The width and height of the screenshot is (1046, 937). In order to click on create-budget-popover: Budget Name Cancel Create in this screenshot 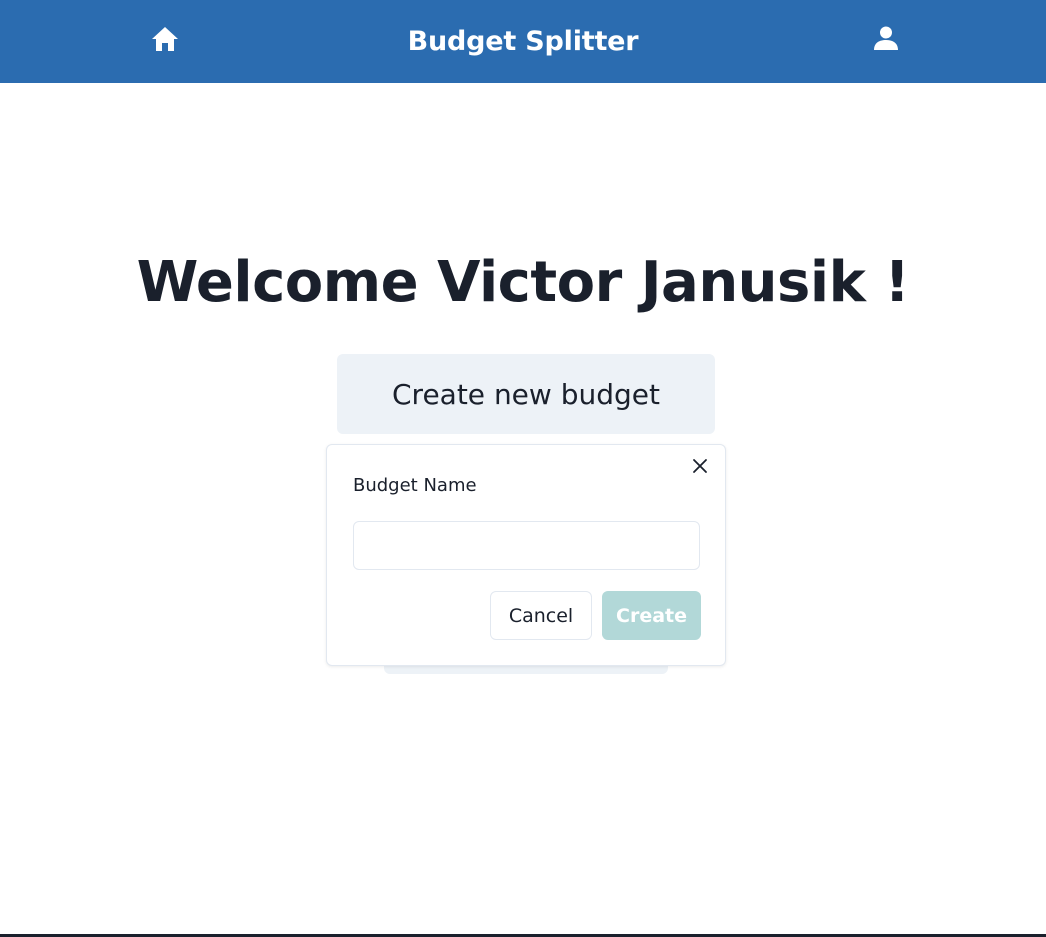, I will do `click(526, 555)`.